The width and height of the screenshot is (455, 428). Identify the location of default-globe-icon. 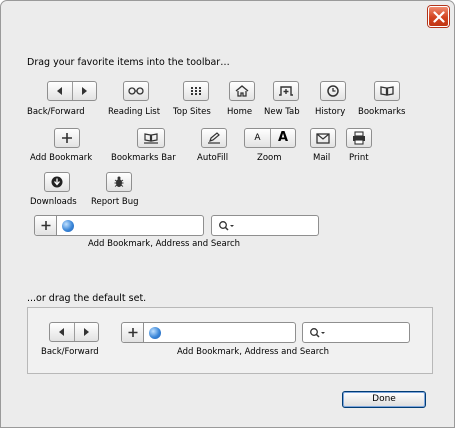
(155, 333).